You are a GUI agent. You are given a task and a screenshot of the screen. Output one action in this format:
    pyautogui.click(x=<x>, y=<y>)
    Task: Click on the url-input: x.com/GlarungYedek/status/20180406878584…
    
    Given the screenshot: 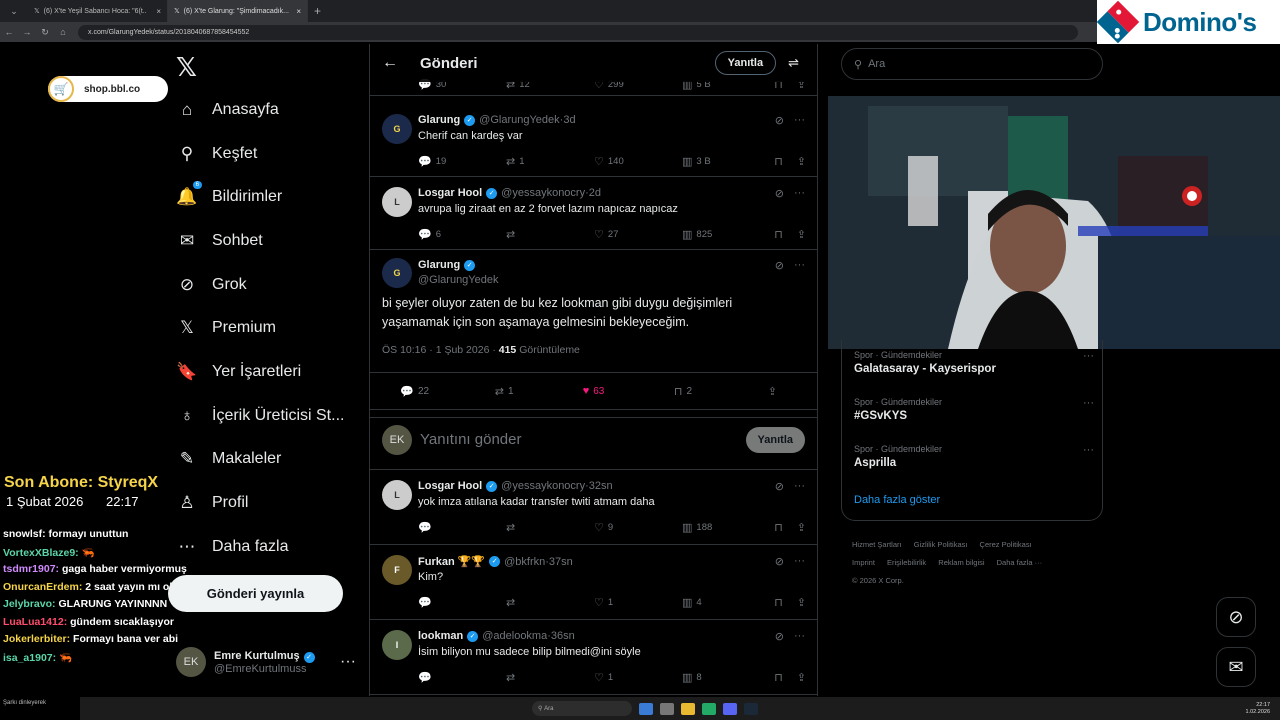 What is the action you would take?
    pyautogui.click(x=578, y=32)
    